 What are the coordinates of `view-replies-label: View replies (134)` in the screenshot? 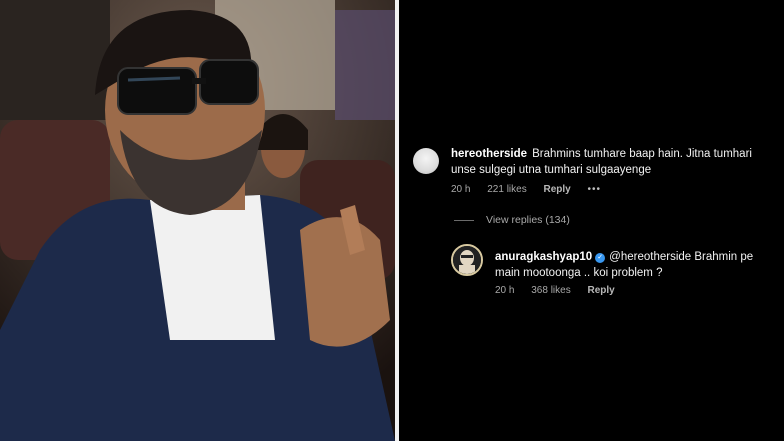 It's located at (528, 220).